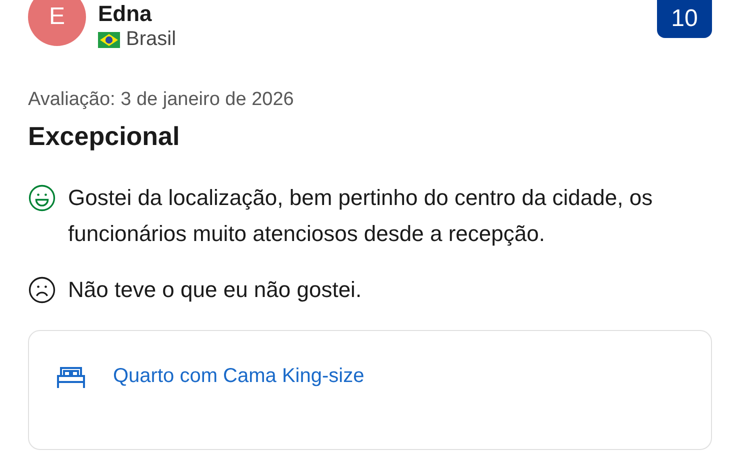  Describe the element at coordinates (57, 23) in the screenshot. I see `avatar: E` at that location.